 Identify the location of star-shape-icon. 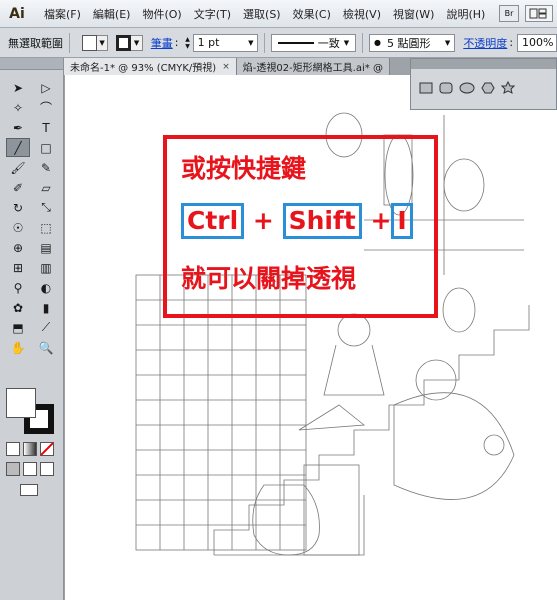
(508, 87).